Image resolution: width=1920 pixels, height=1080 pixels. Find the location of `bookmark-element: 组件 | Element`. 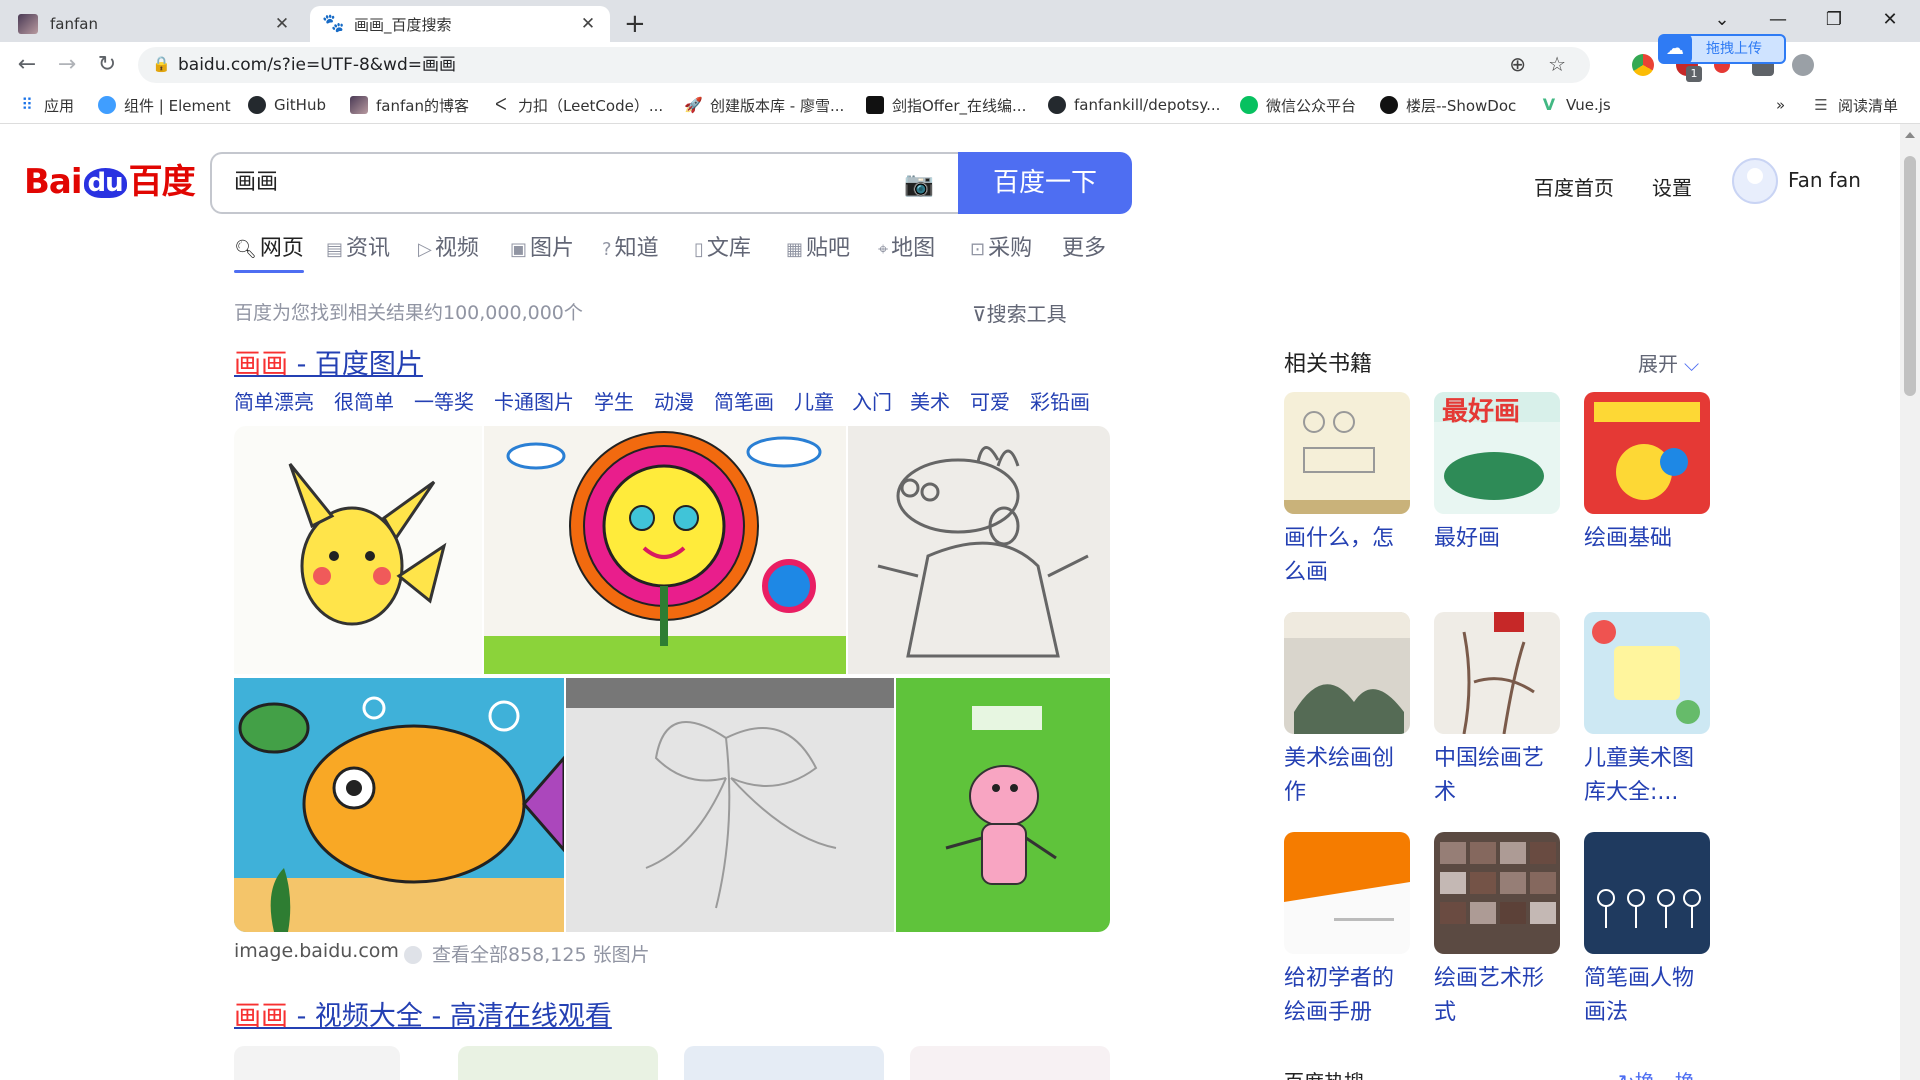

bookmark-element: 组件 | Element is located at coordinates (164, 105).